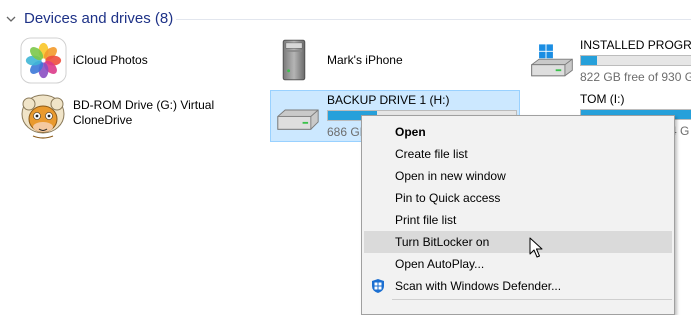  Describe the element at coordinates (298, 119) in the screenshot. I see `hard-drive-icon` at that location.